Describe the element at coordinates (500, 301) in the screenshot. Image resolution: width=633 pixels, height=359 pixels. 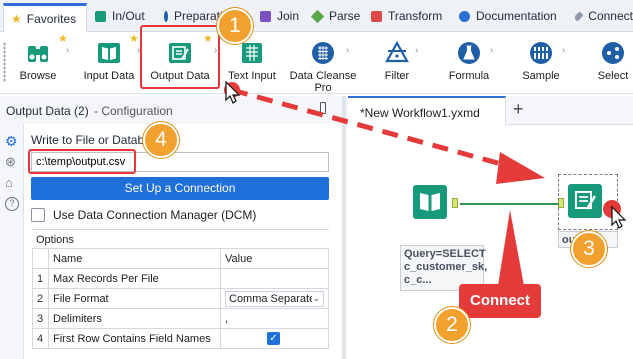
I see `connect-label: Connect` at that location.